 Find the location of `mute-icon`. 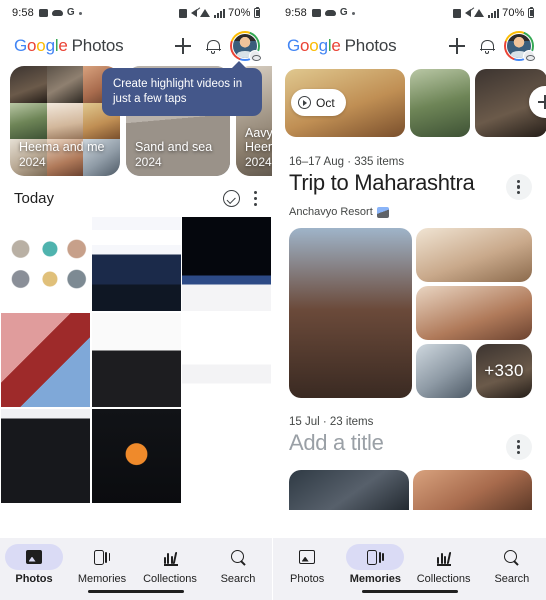

mute-icon is located at coordinates (193, 13).